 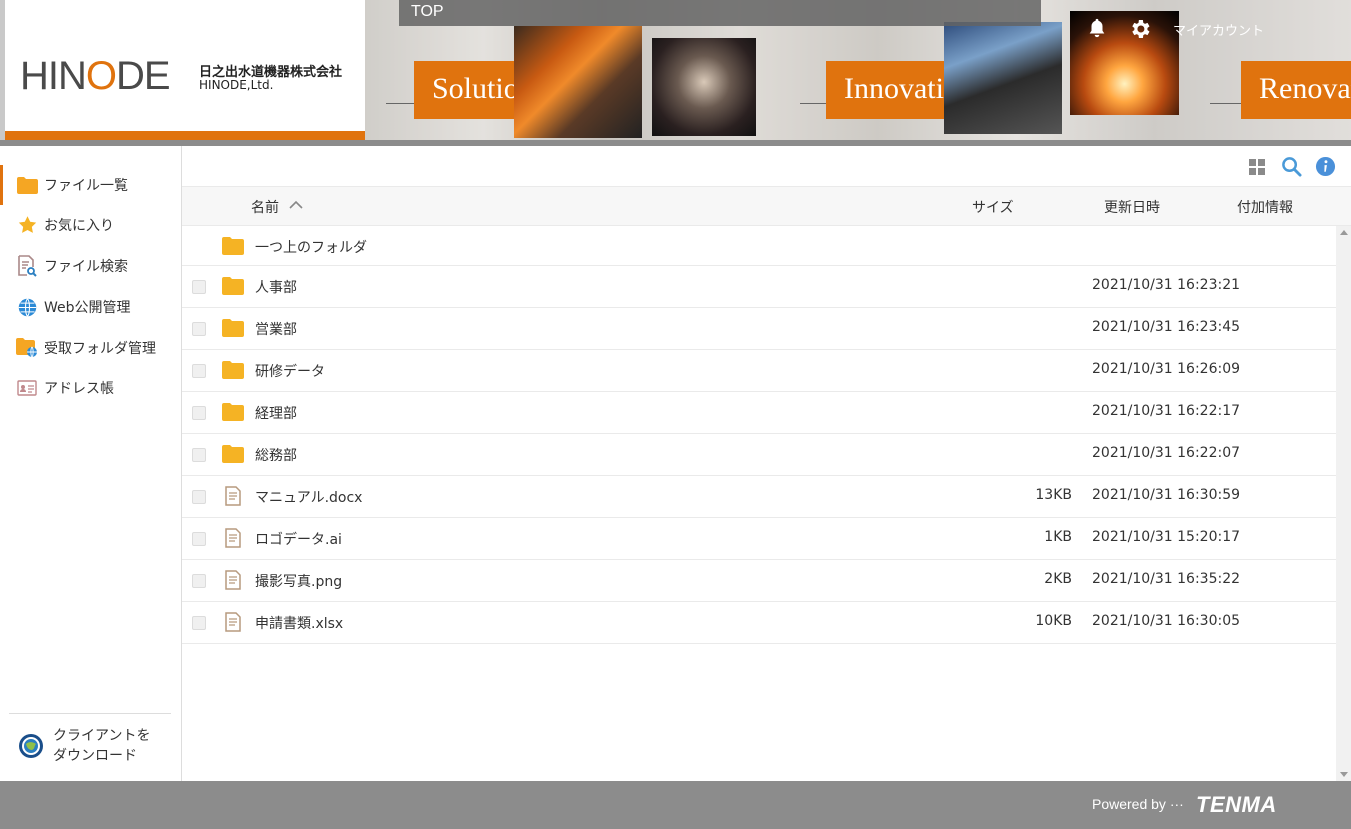 I want to click on file-search-icon, so click(x=27, y=266).